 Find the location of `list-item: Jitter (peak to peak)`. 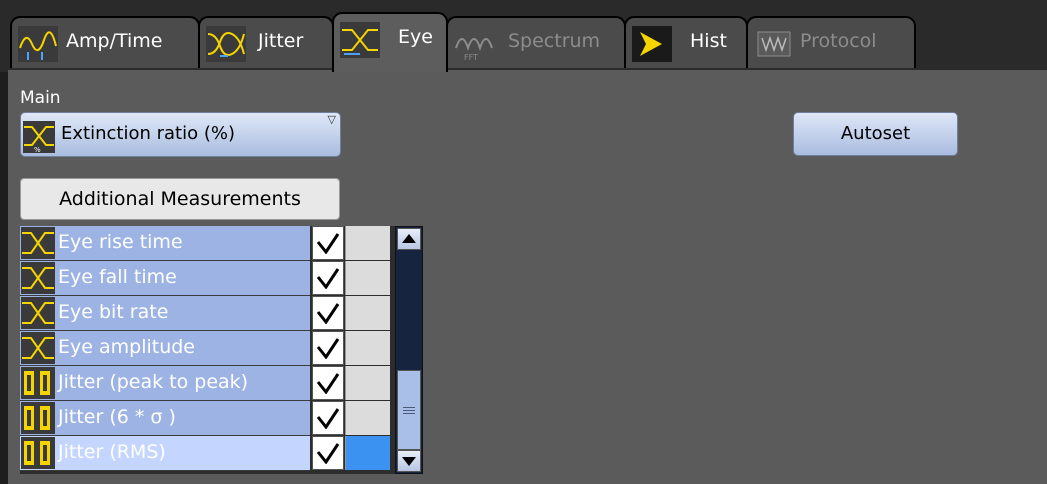

list-item: Jitter (peak to peak) is located at coordinates (205, 383).